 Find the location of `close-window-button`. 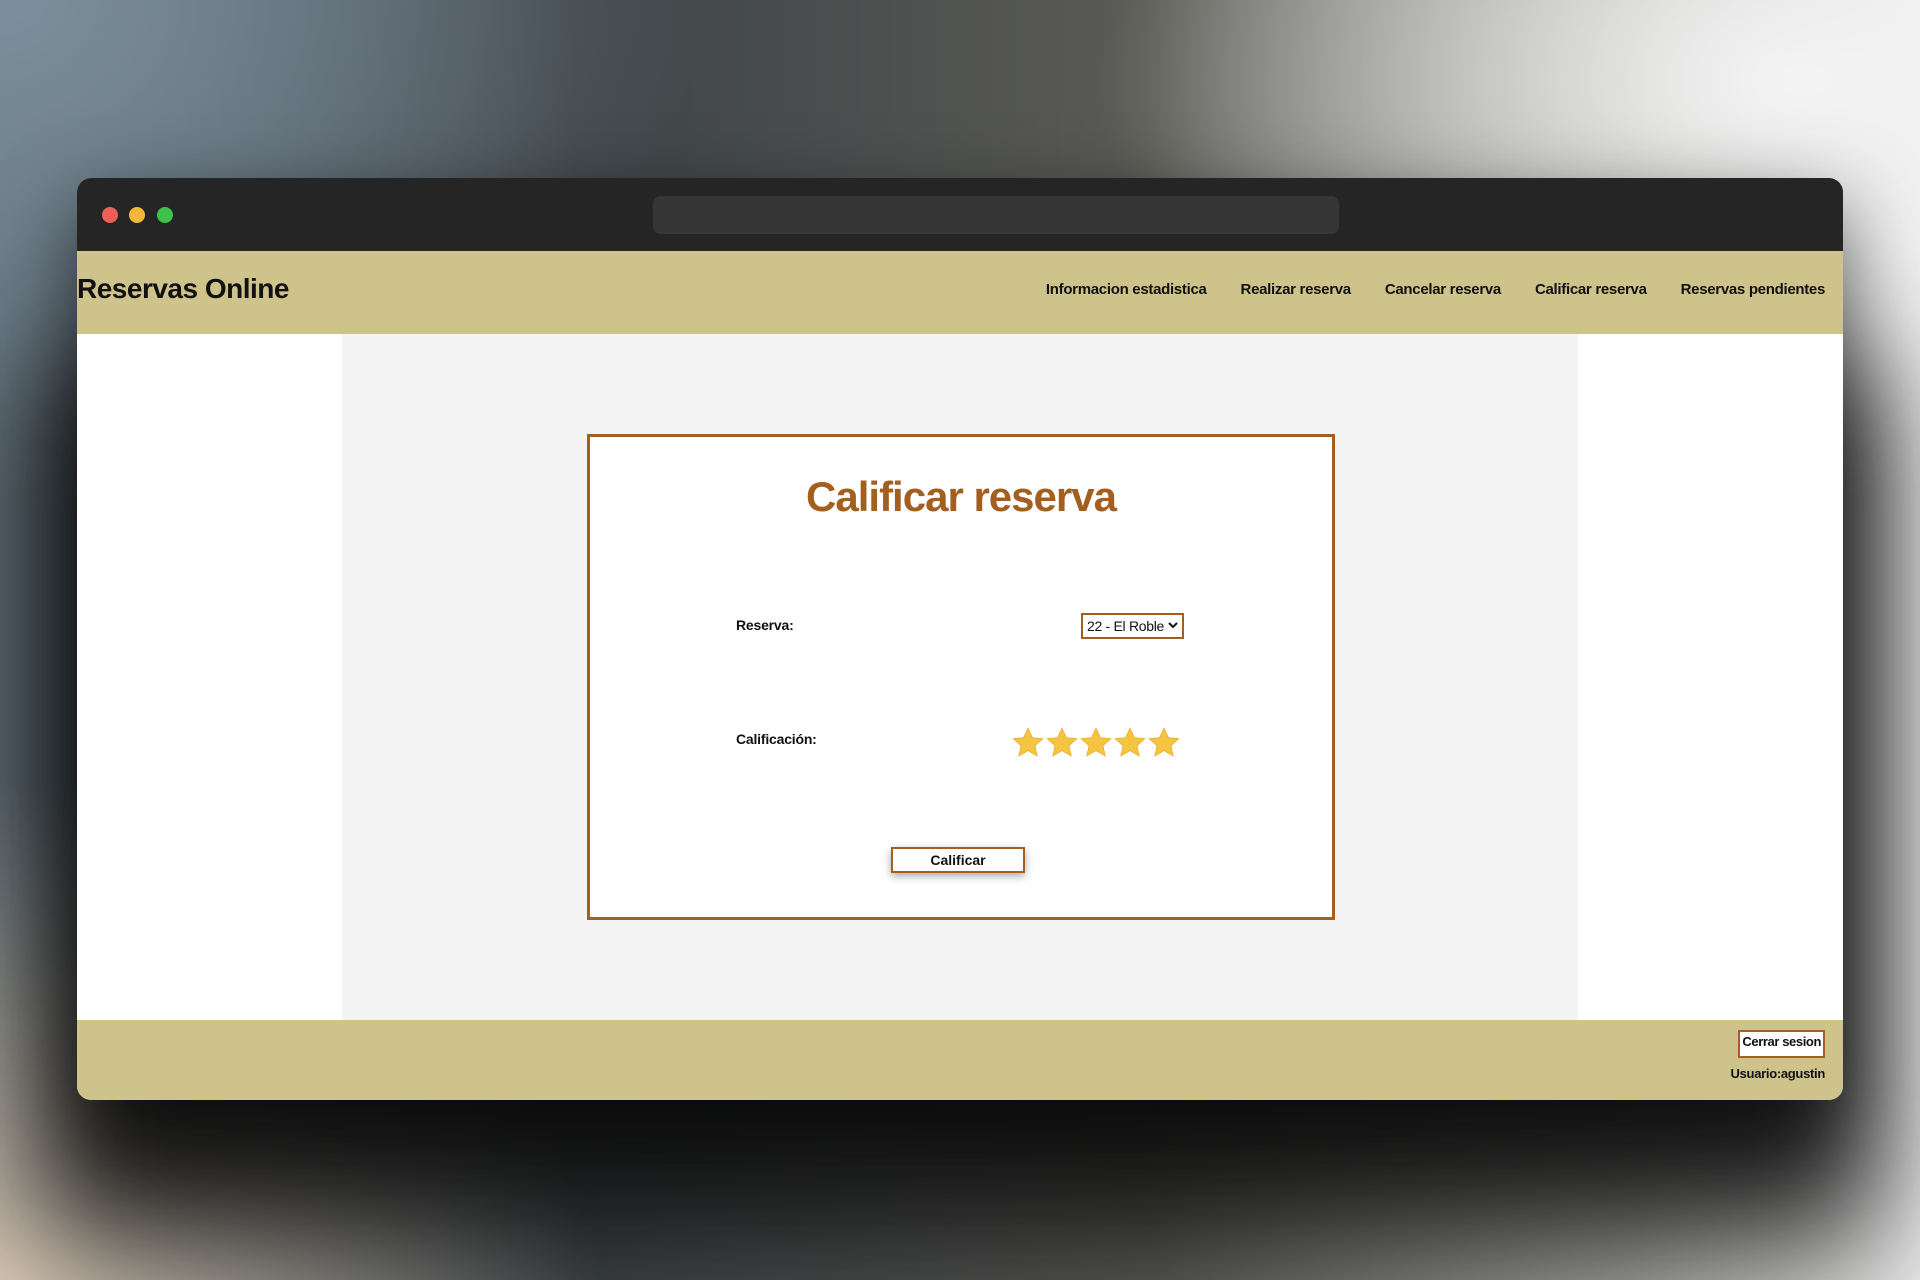

close-window-button is located at coordinates (110, 215).